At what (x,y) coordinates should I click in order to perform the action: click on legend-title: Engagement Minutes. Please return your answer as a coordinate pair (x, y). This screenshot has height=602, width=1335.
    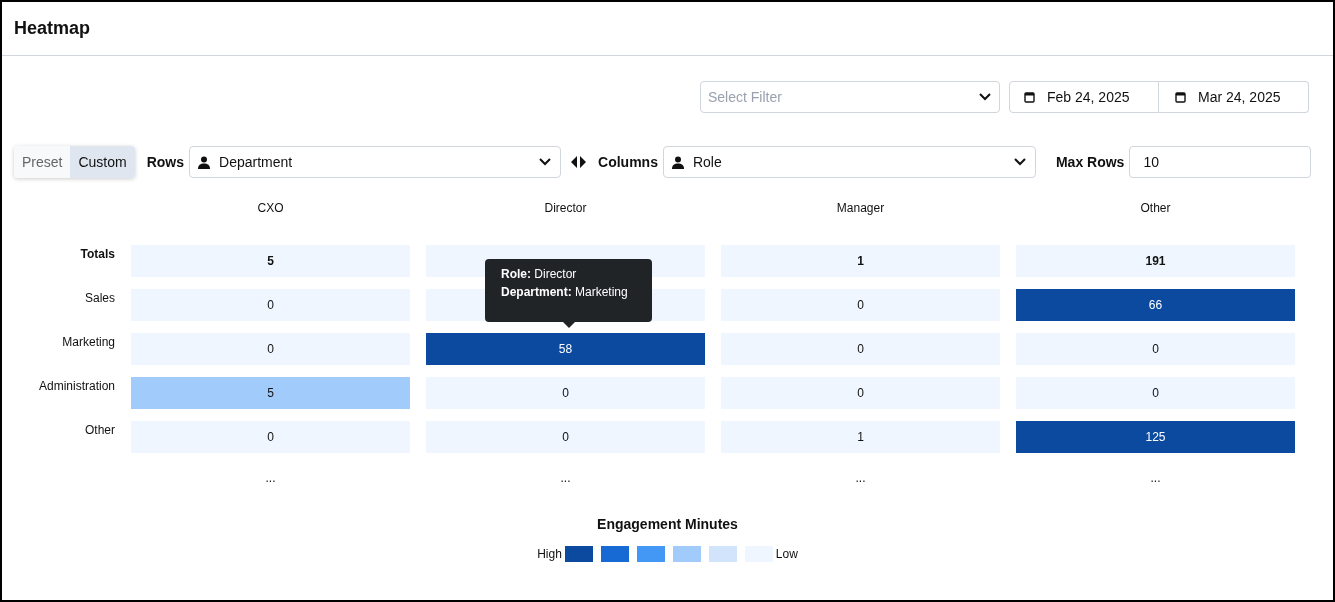
    Looking at the image, I should click on (667, 524).